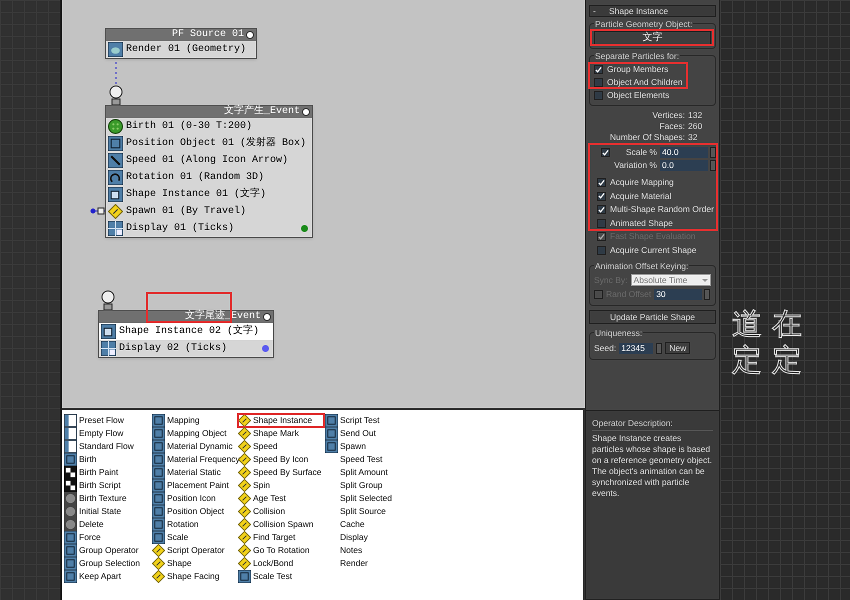 Image resolution: width=850 pixels, height=600 pixels. I want to click on operator-row: Position Object 01 (发射器 Box), so click(209, 143).